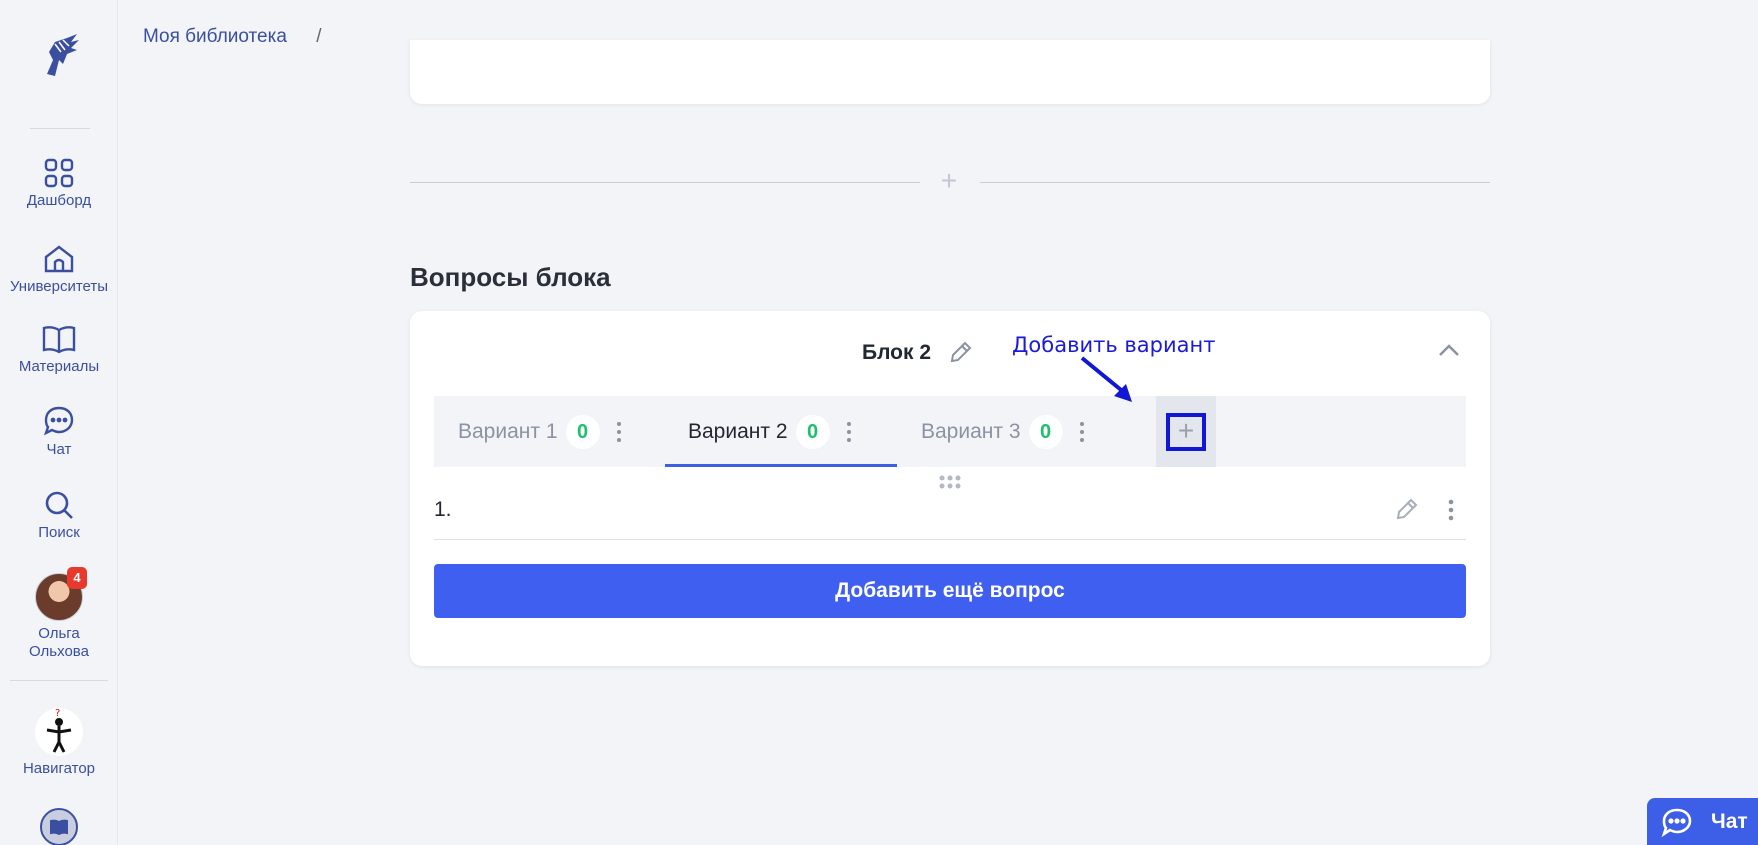  What do you see at coordinates (59, 768) in the screenshot?
I see `sidebar-item-label: Навигатор` at bounding box center [59, 768].